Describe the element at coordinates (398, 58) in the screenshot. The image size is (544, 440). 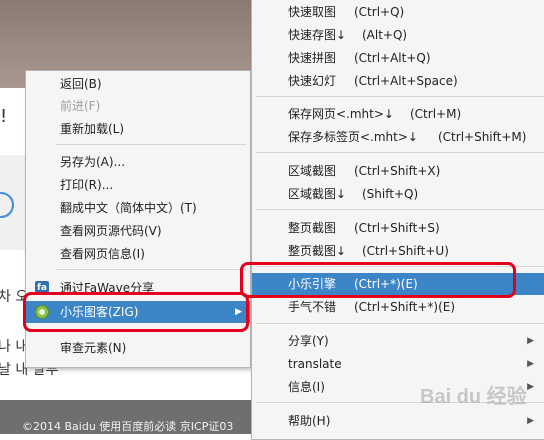
I see `submenu-item-quick-stitch: 快速拼图 (Ctrl+Alt+Q)` at that location.